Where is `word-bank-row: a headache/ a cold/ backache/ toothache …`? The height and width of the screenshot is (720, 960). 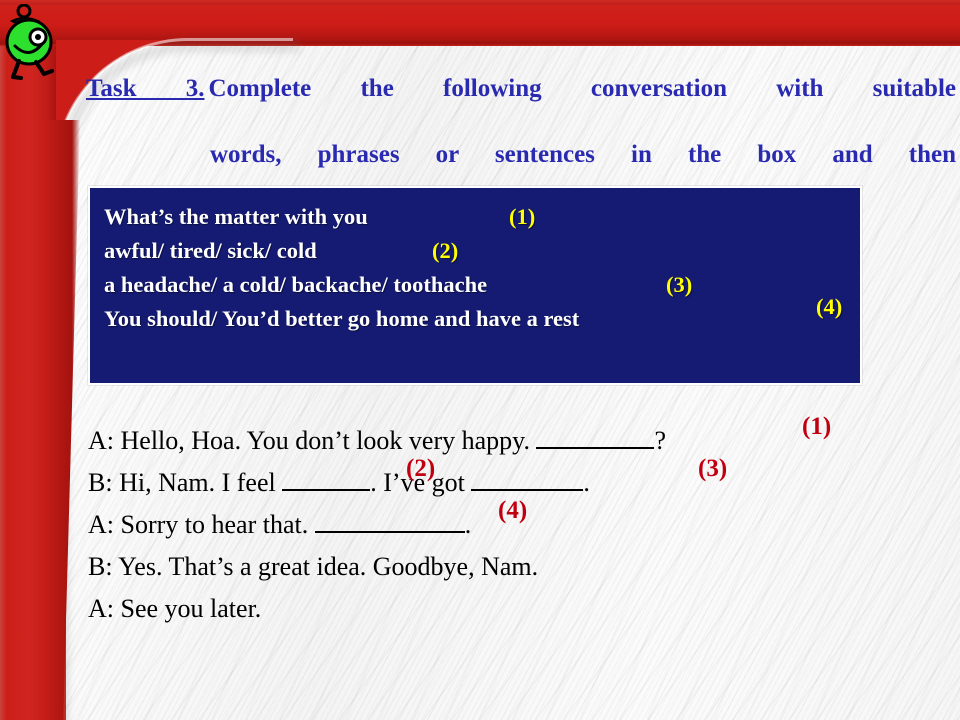
word-bank-row: a headache/ a cold/ backache/ toothache … is located at coordinates (482, 285).